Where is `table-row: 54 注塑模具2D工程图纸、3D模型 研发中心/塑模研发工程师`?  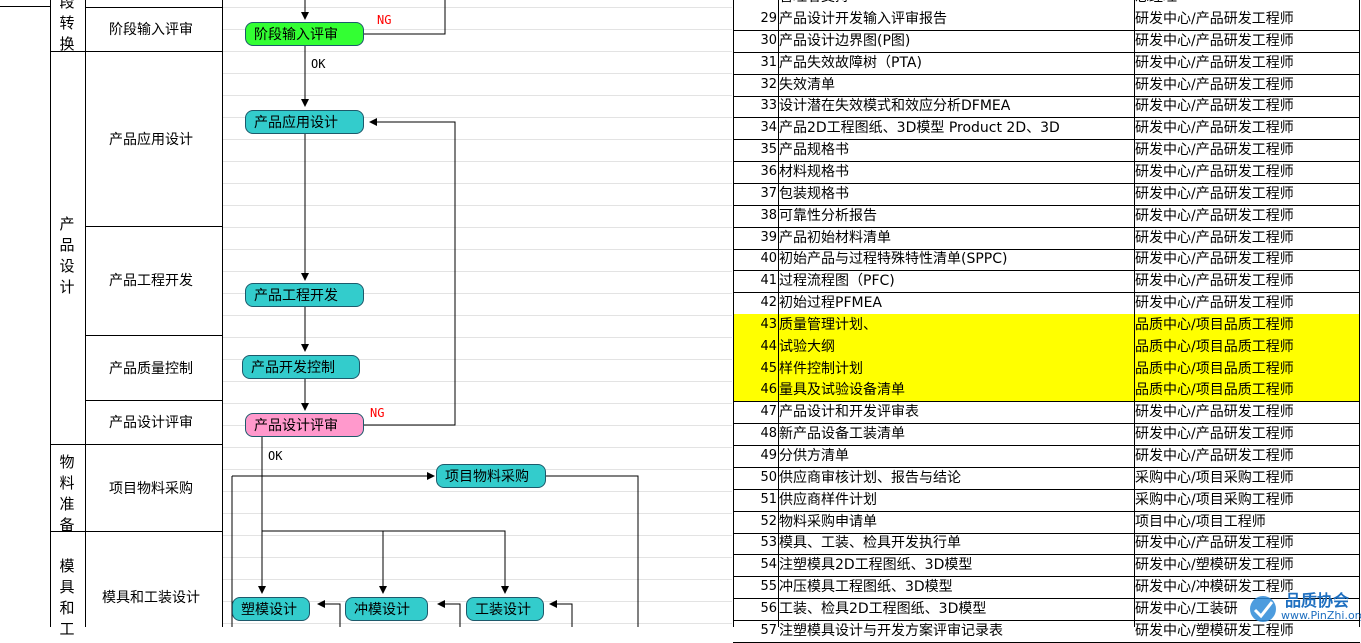
table-row: 54 注塑模具2D工程图纸、3D模型 研发中心/塑模研发工程师 is located at coordinates (1046, 566).